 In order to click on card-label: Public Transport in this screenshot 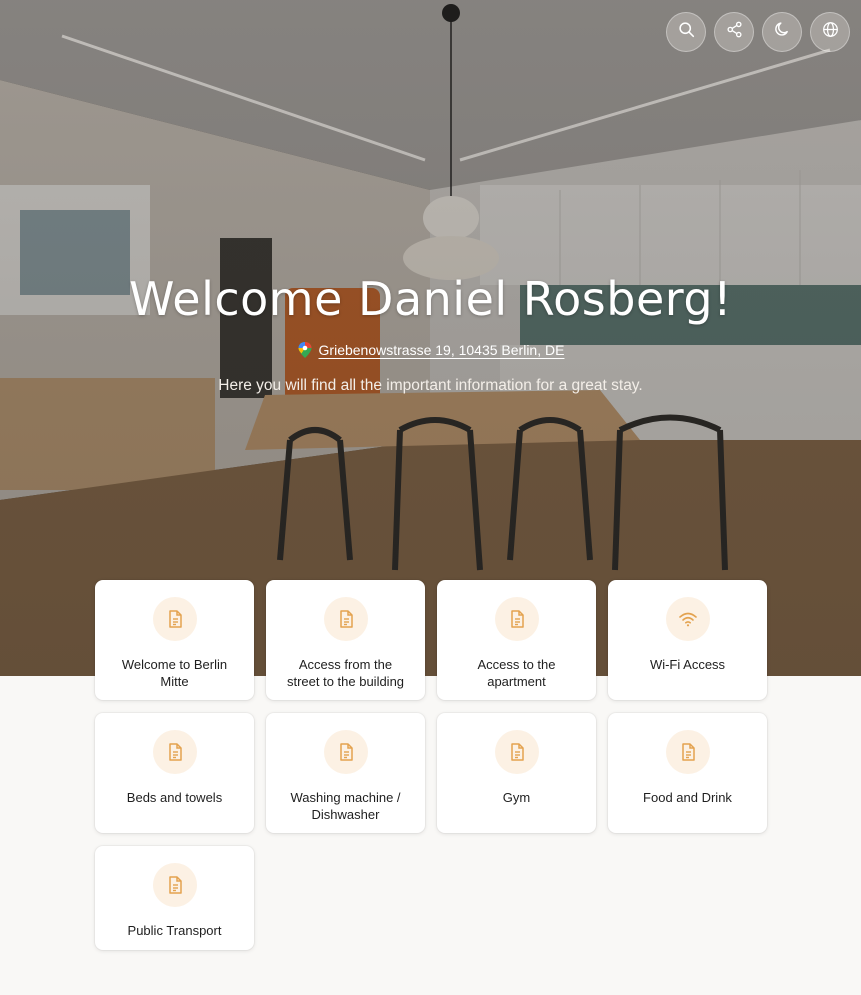, I will do `click(174, 930)`.